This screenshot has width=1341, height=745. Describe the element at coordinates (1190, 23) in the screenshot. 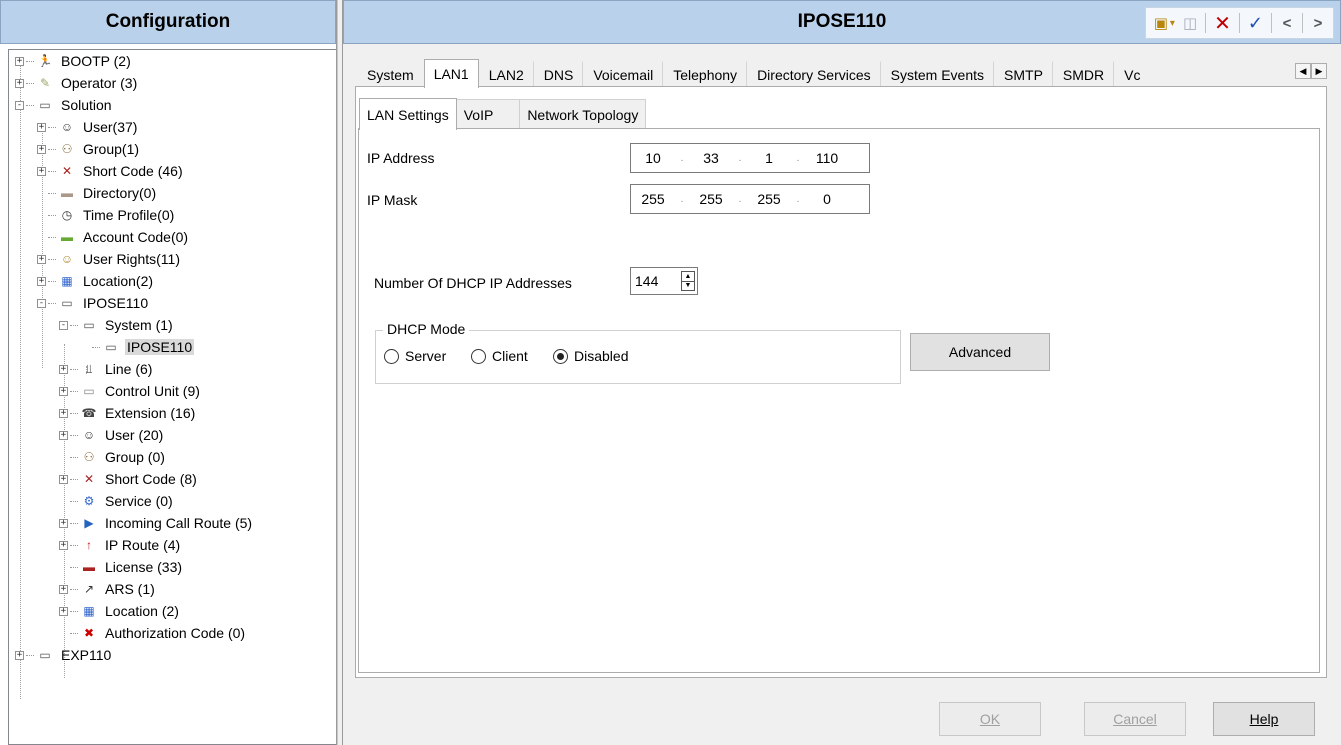

I see `save-icon: ◫` at that location.